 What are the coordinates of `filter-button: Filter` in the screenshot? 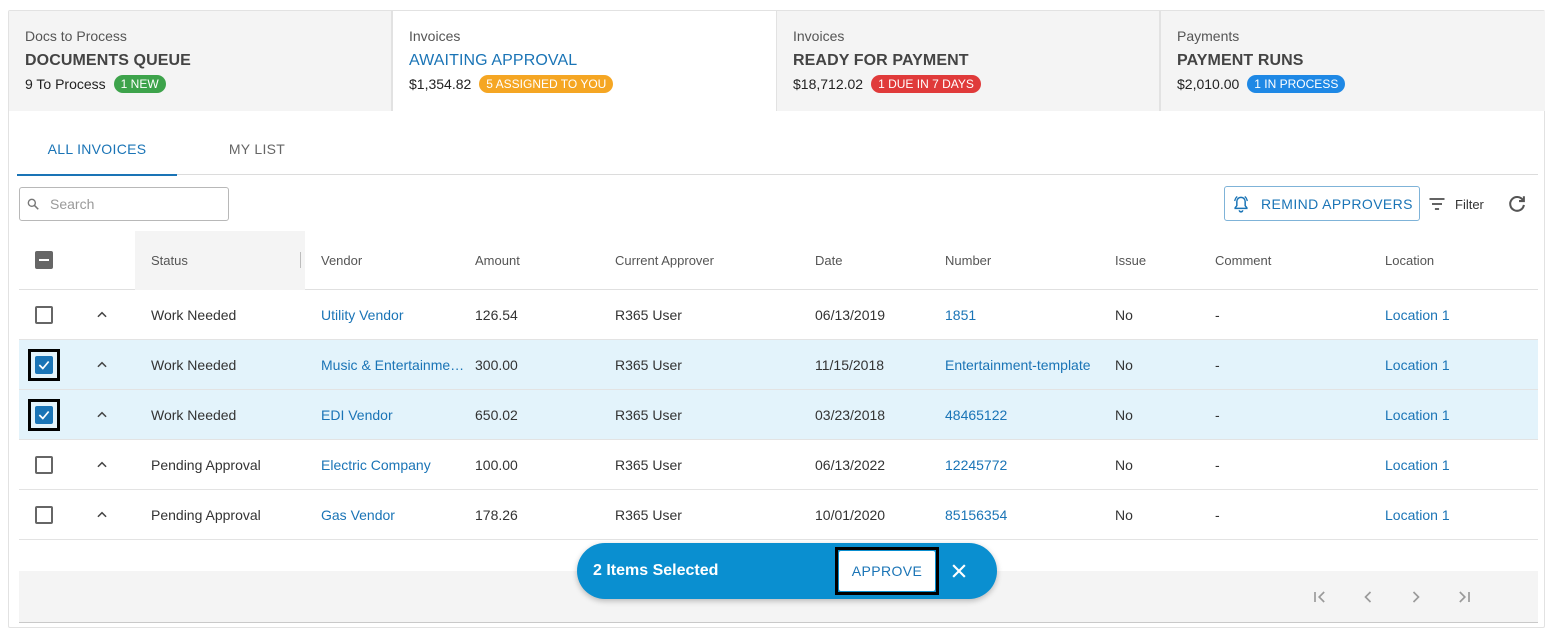 It's located at (1455, 204).